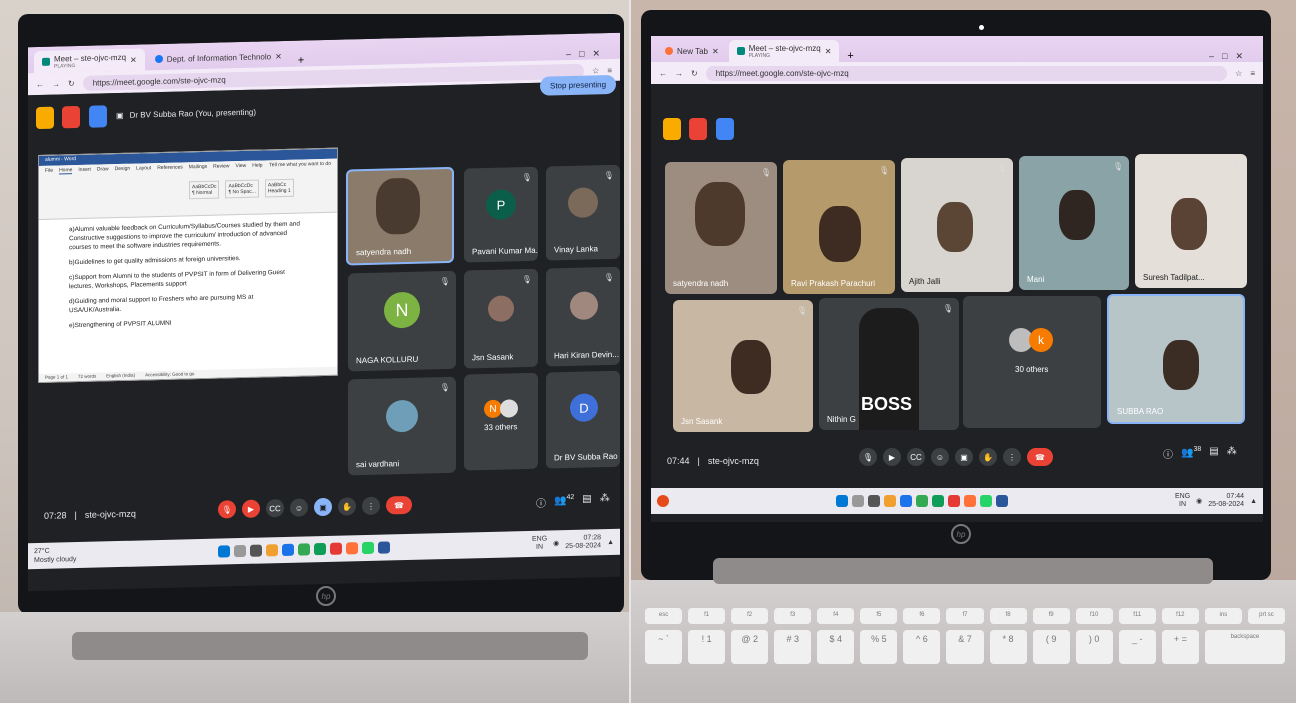 The width and height of the screenshot is (1296, 703). I want to click on key-f6: f6, so click(922, 616).